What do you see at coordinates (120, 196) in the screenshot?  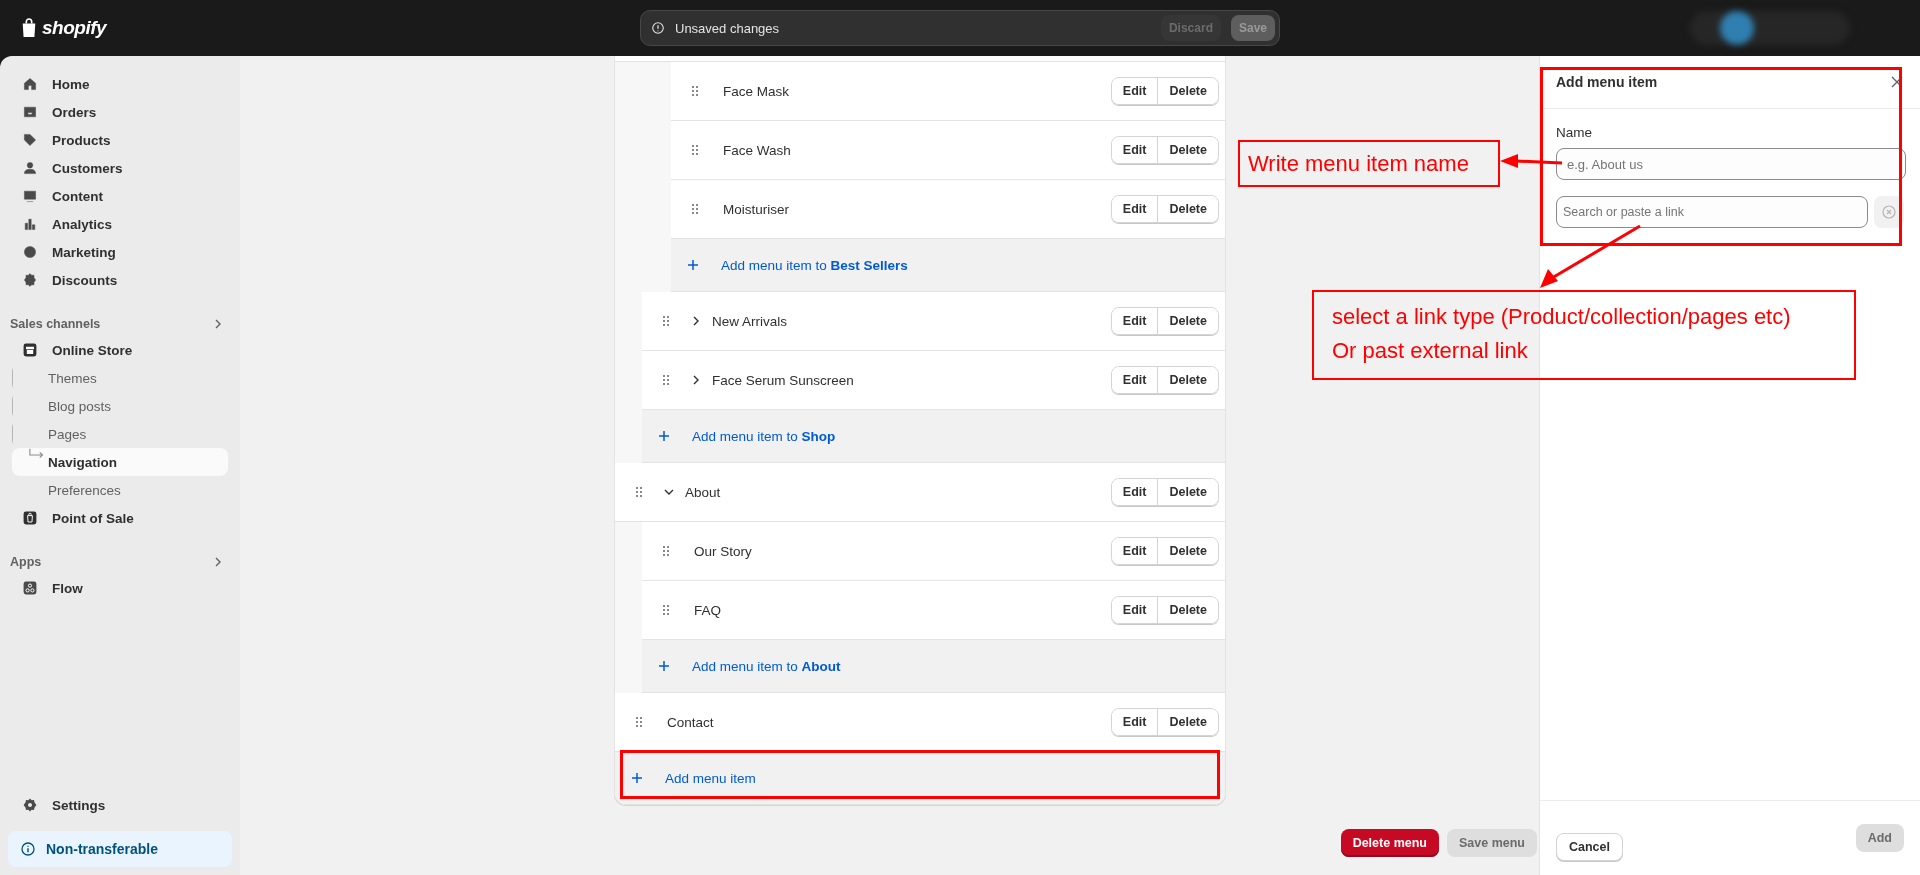 I see `sidebar-item: Content` at bounding box center [120, 196].